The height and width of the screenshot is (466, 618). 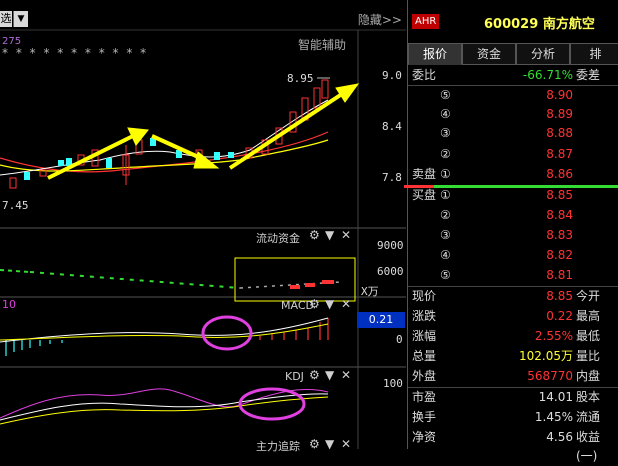 What do you see at coordinates (445, 133) in the screenshot?
I see `sell-level: ③` at bounding box center [445, 133].